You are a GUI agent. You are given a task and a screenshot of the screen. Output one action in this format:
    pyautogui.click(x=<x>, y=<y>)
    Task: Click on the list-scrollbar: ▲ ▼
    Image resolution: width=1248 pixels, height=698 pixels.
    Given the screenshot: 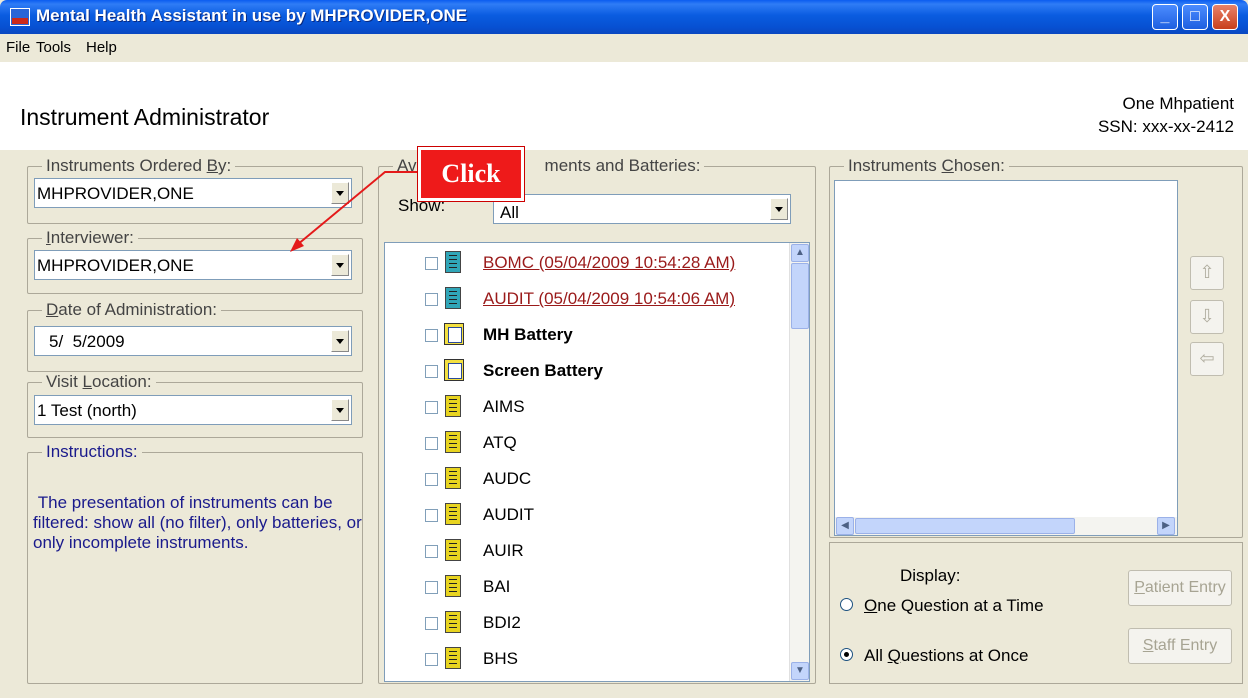 What is the action you would take?
    pyautogui.click(x=799, y=462)
    